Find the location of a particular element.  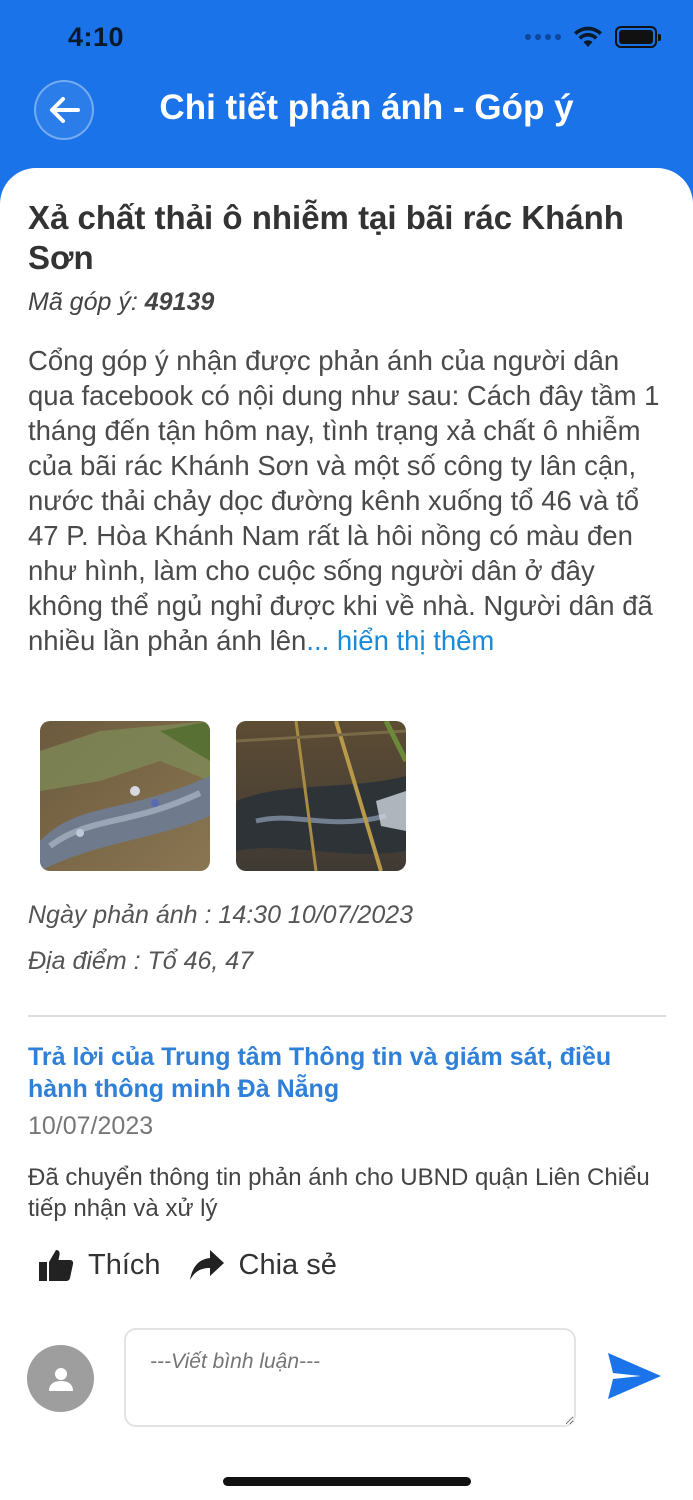

comment-bar is located at coordinates (346, 1378).